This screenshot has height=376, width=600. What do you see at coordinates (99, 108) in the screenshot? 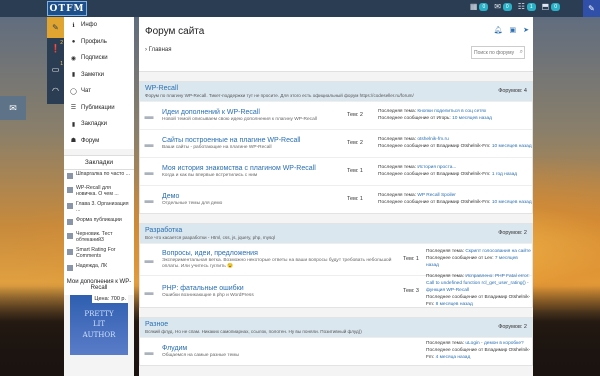
I see `menu-item-publications: ☰ Публикации` at bounding box center [99, 108].